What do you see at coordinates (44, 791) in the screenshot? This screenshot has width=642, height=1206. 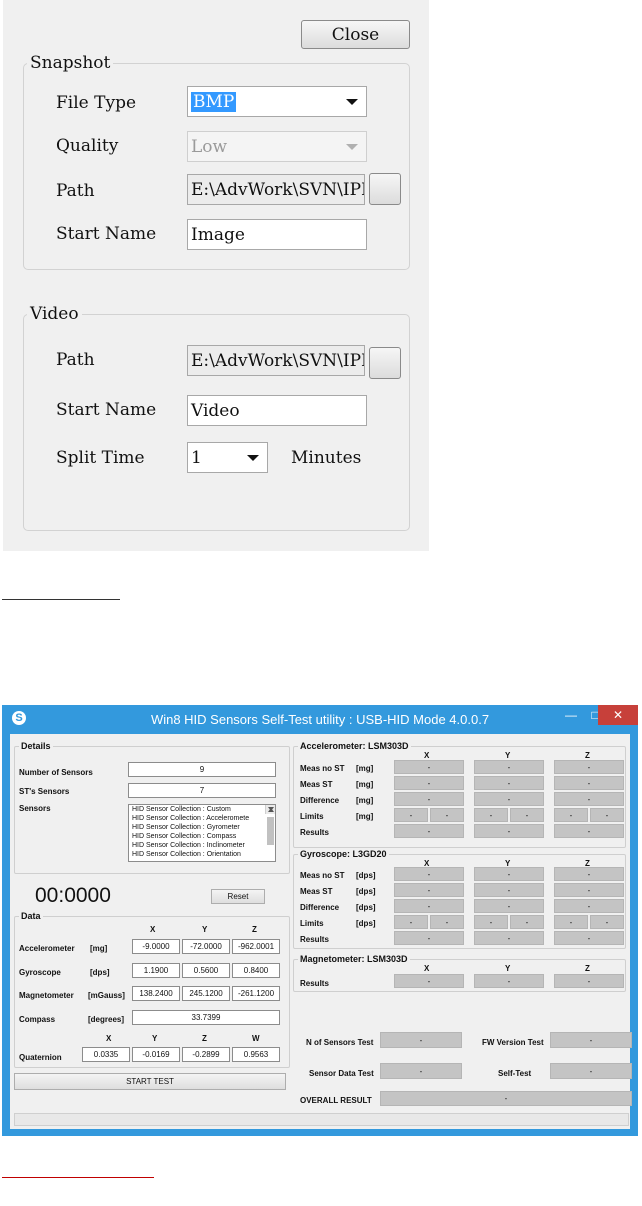 I see `st-sensors-label: ST's Sensors` at bounding box center [44, 791].